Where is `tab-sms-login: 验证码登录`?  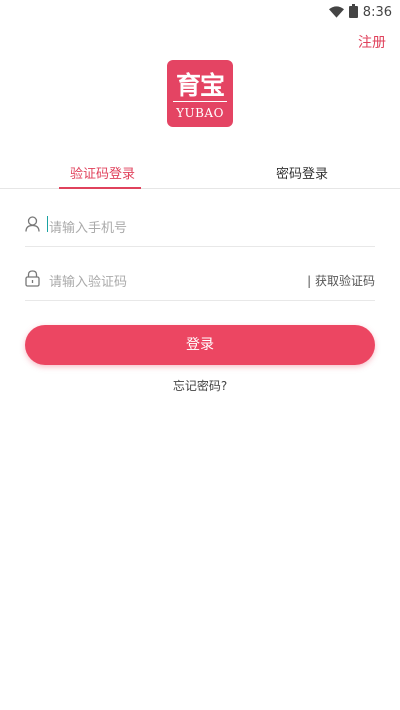 tab-sms-login: 验证码登录 is located at coordinates (102, 172).